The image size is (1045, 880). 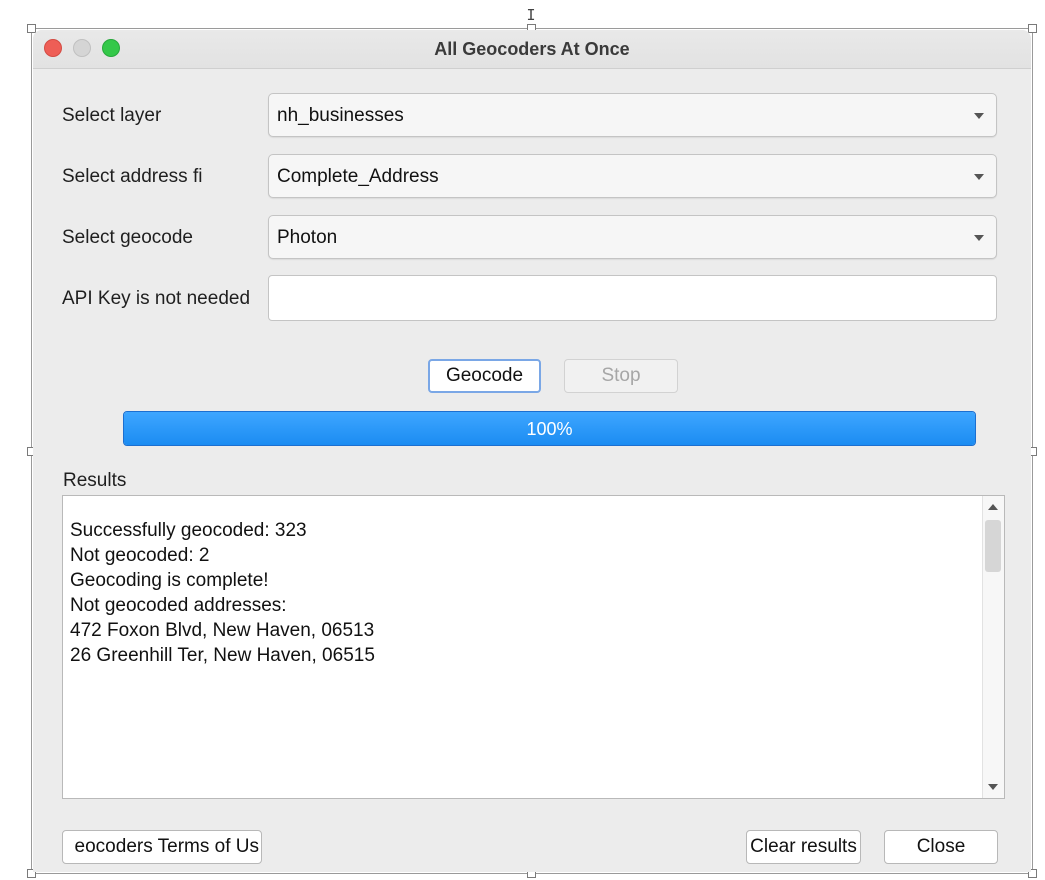 I want to click on title-bar: All Geocoders At Once, so click(x=532, y=49).